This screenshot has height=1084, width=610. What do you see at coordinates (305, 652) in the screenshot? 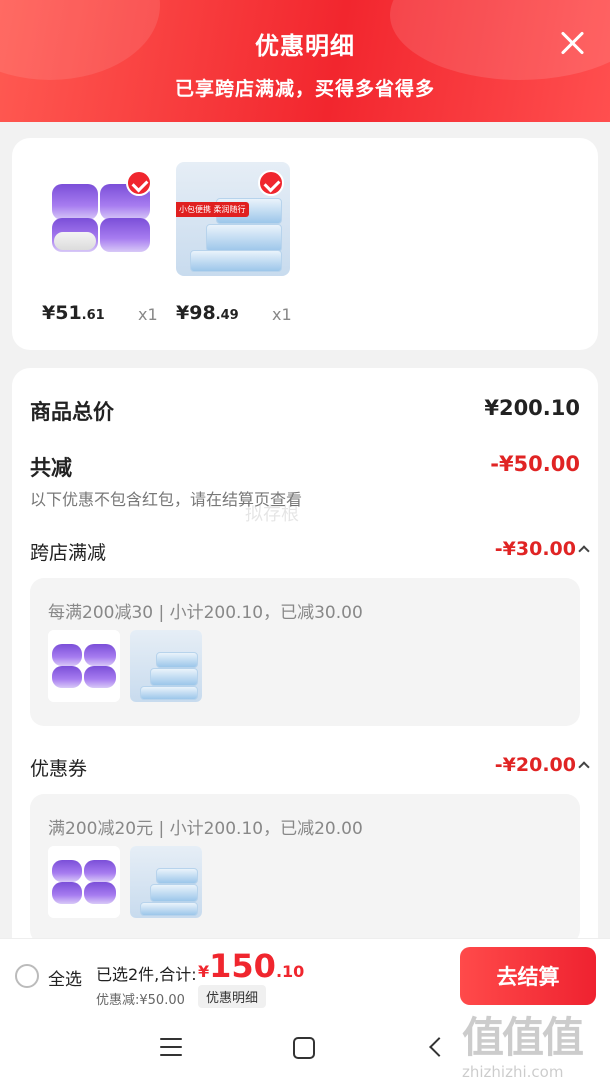
I see `cross-store-discount-detail: 每满200减30 | 小计200.10，已减30.00` at bounding box center [305, 652].